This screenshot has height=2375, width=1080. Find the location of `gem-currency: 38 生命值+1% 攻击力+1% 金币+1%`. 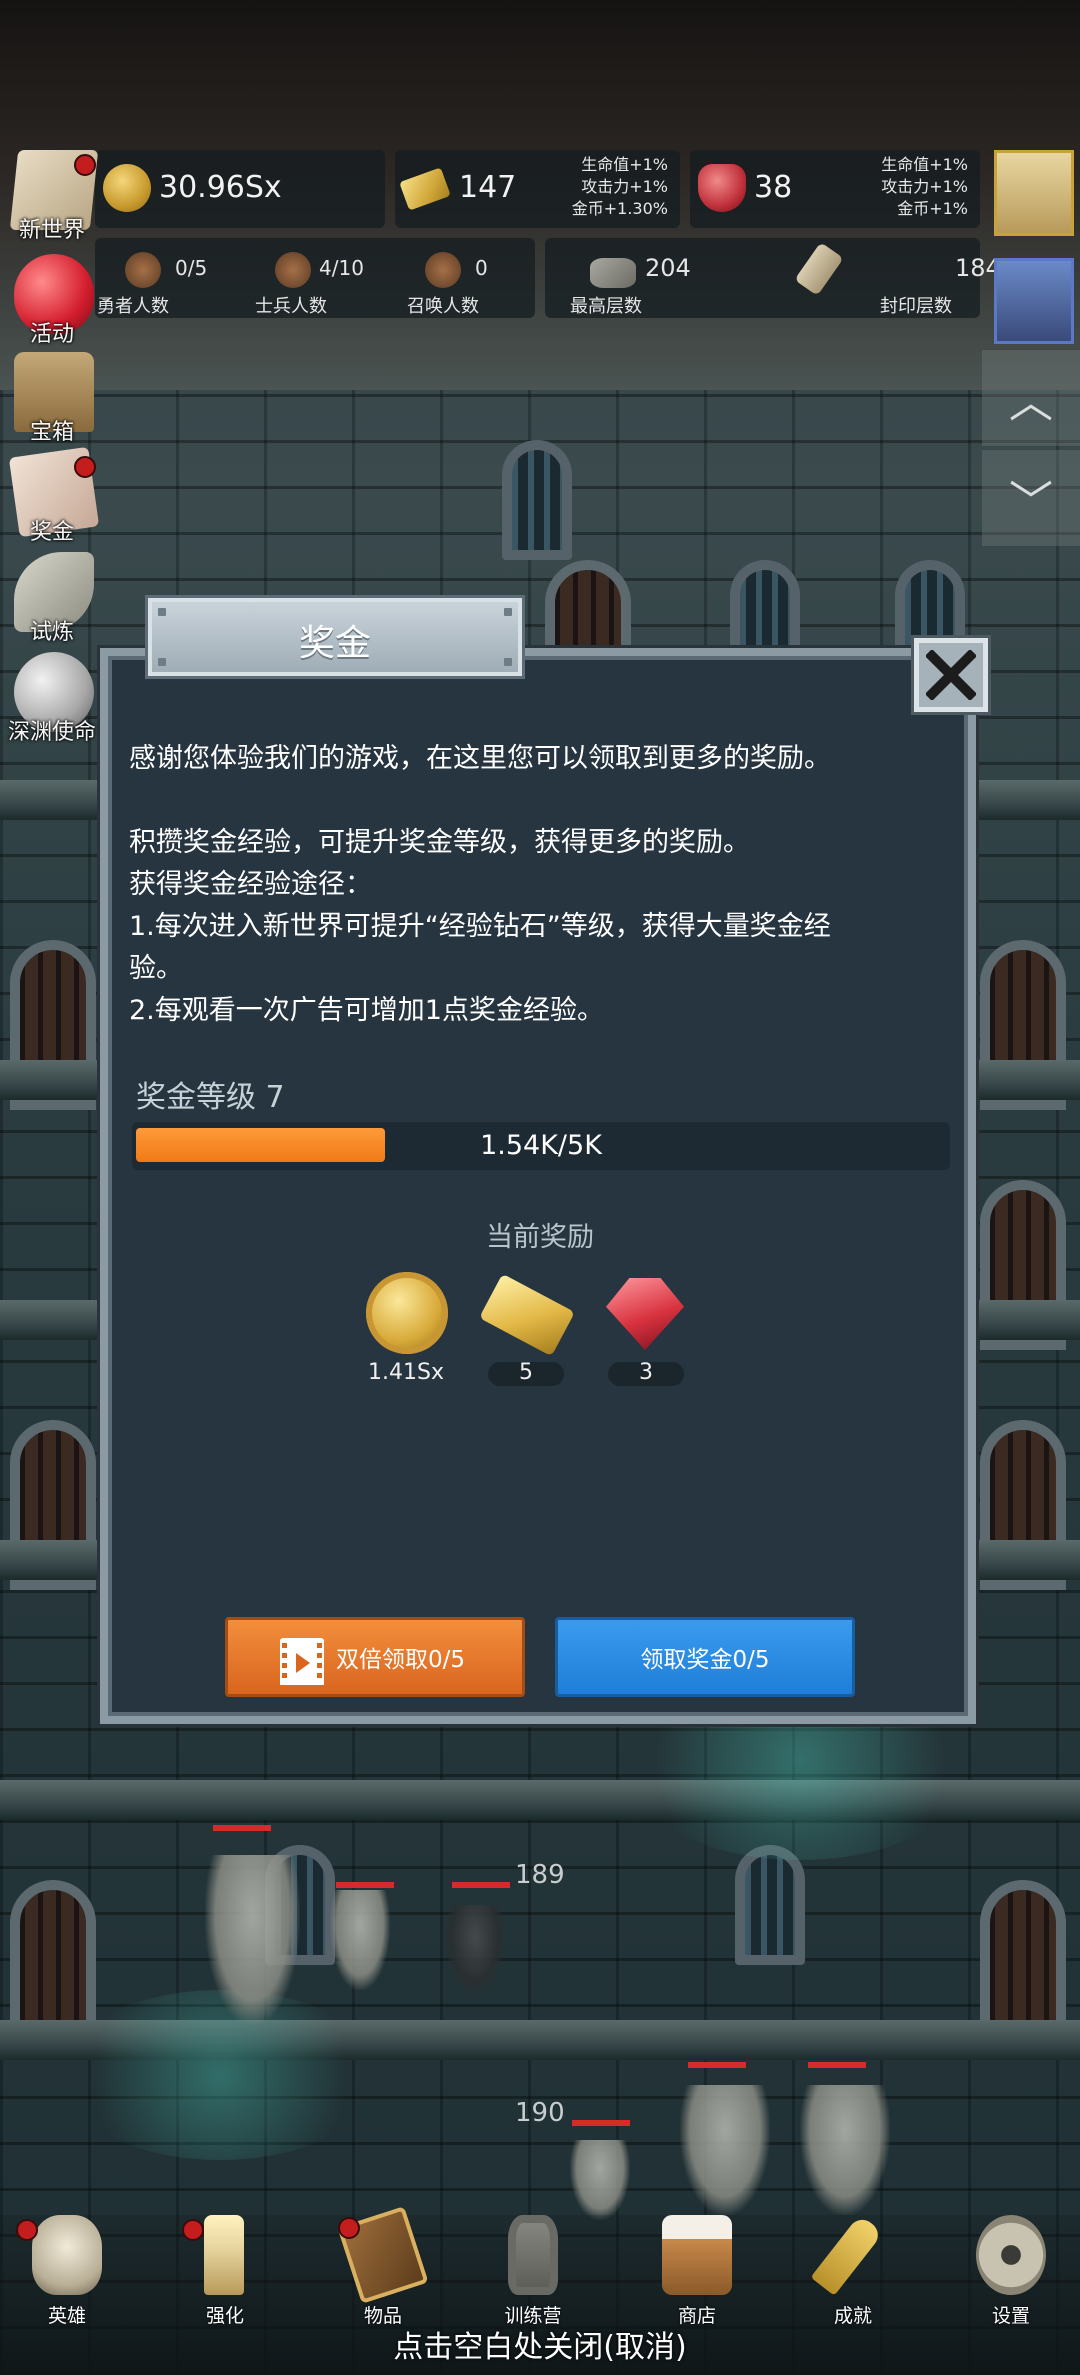

gem-currency: 38 生命值+1% 攻击力+1% 金币+1% is located at coordinates (835, 189).